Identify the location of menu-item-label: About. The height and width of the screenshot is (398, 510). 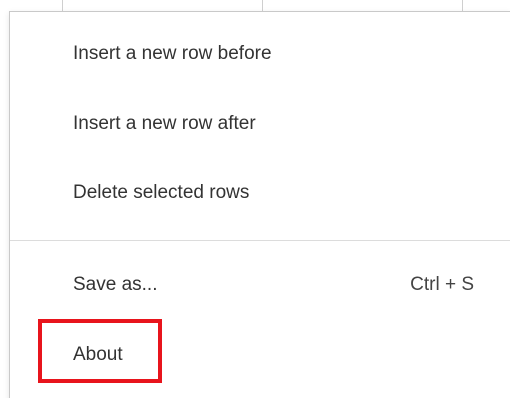
(98, 354).